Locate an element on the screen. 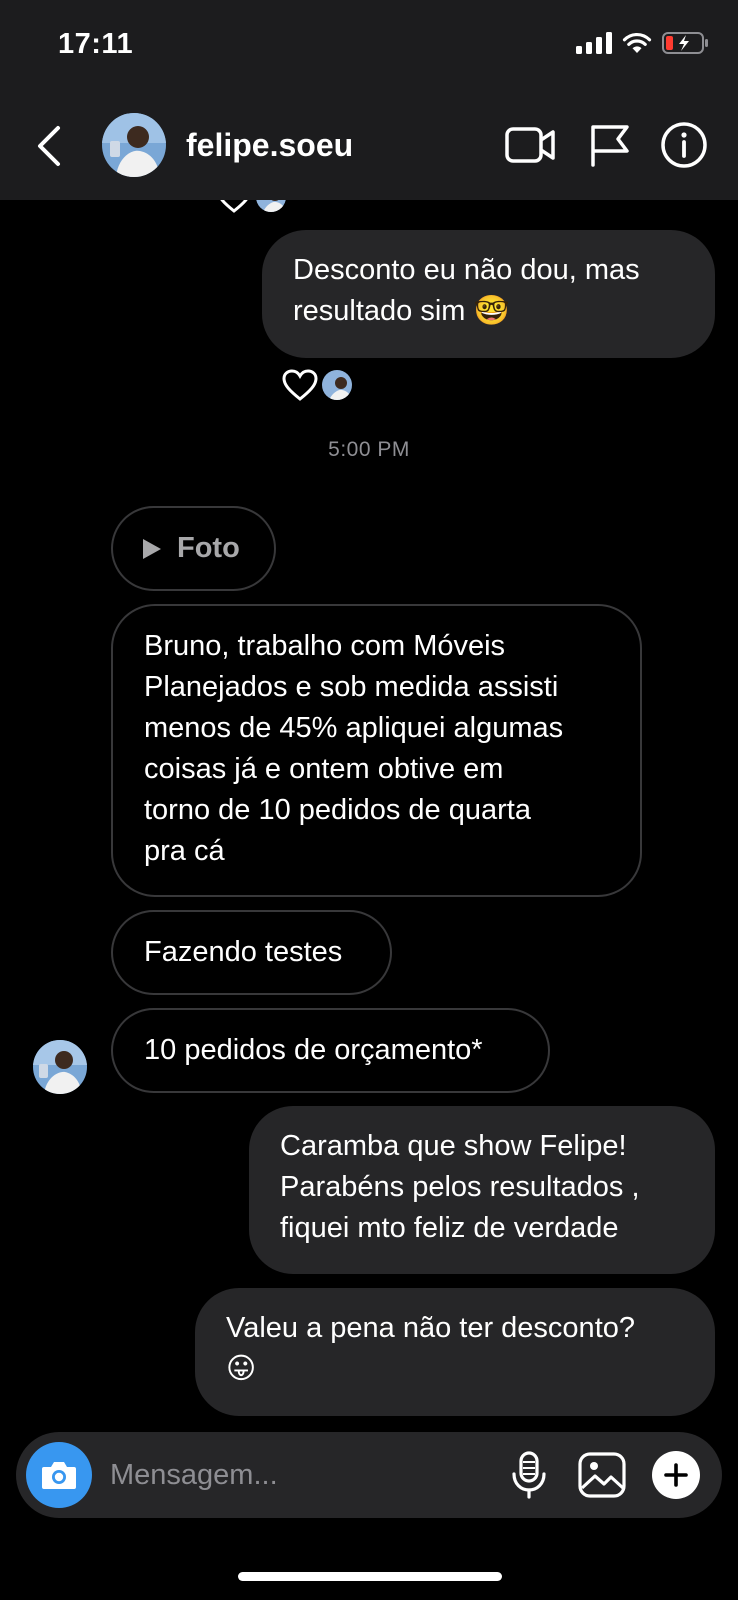 The image size is (738, 1600). flag-icon is located at coordinates (610, 146).